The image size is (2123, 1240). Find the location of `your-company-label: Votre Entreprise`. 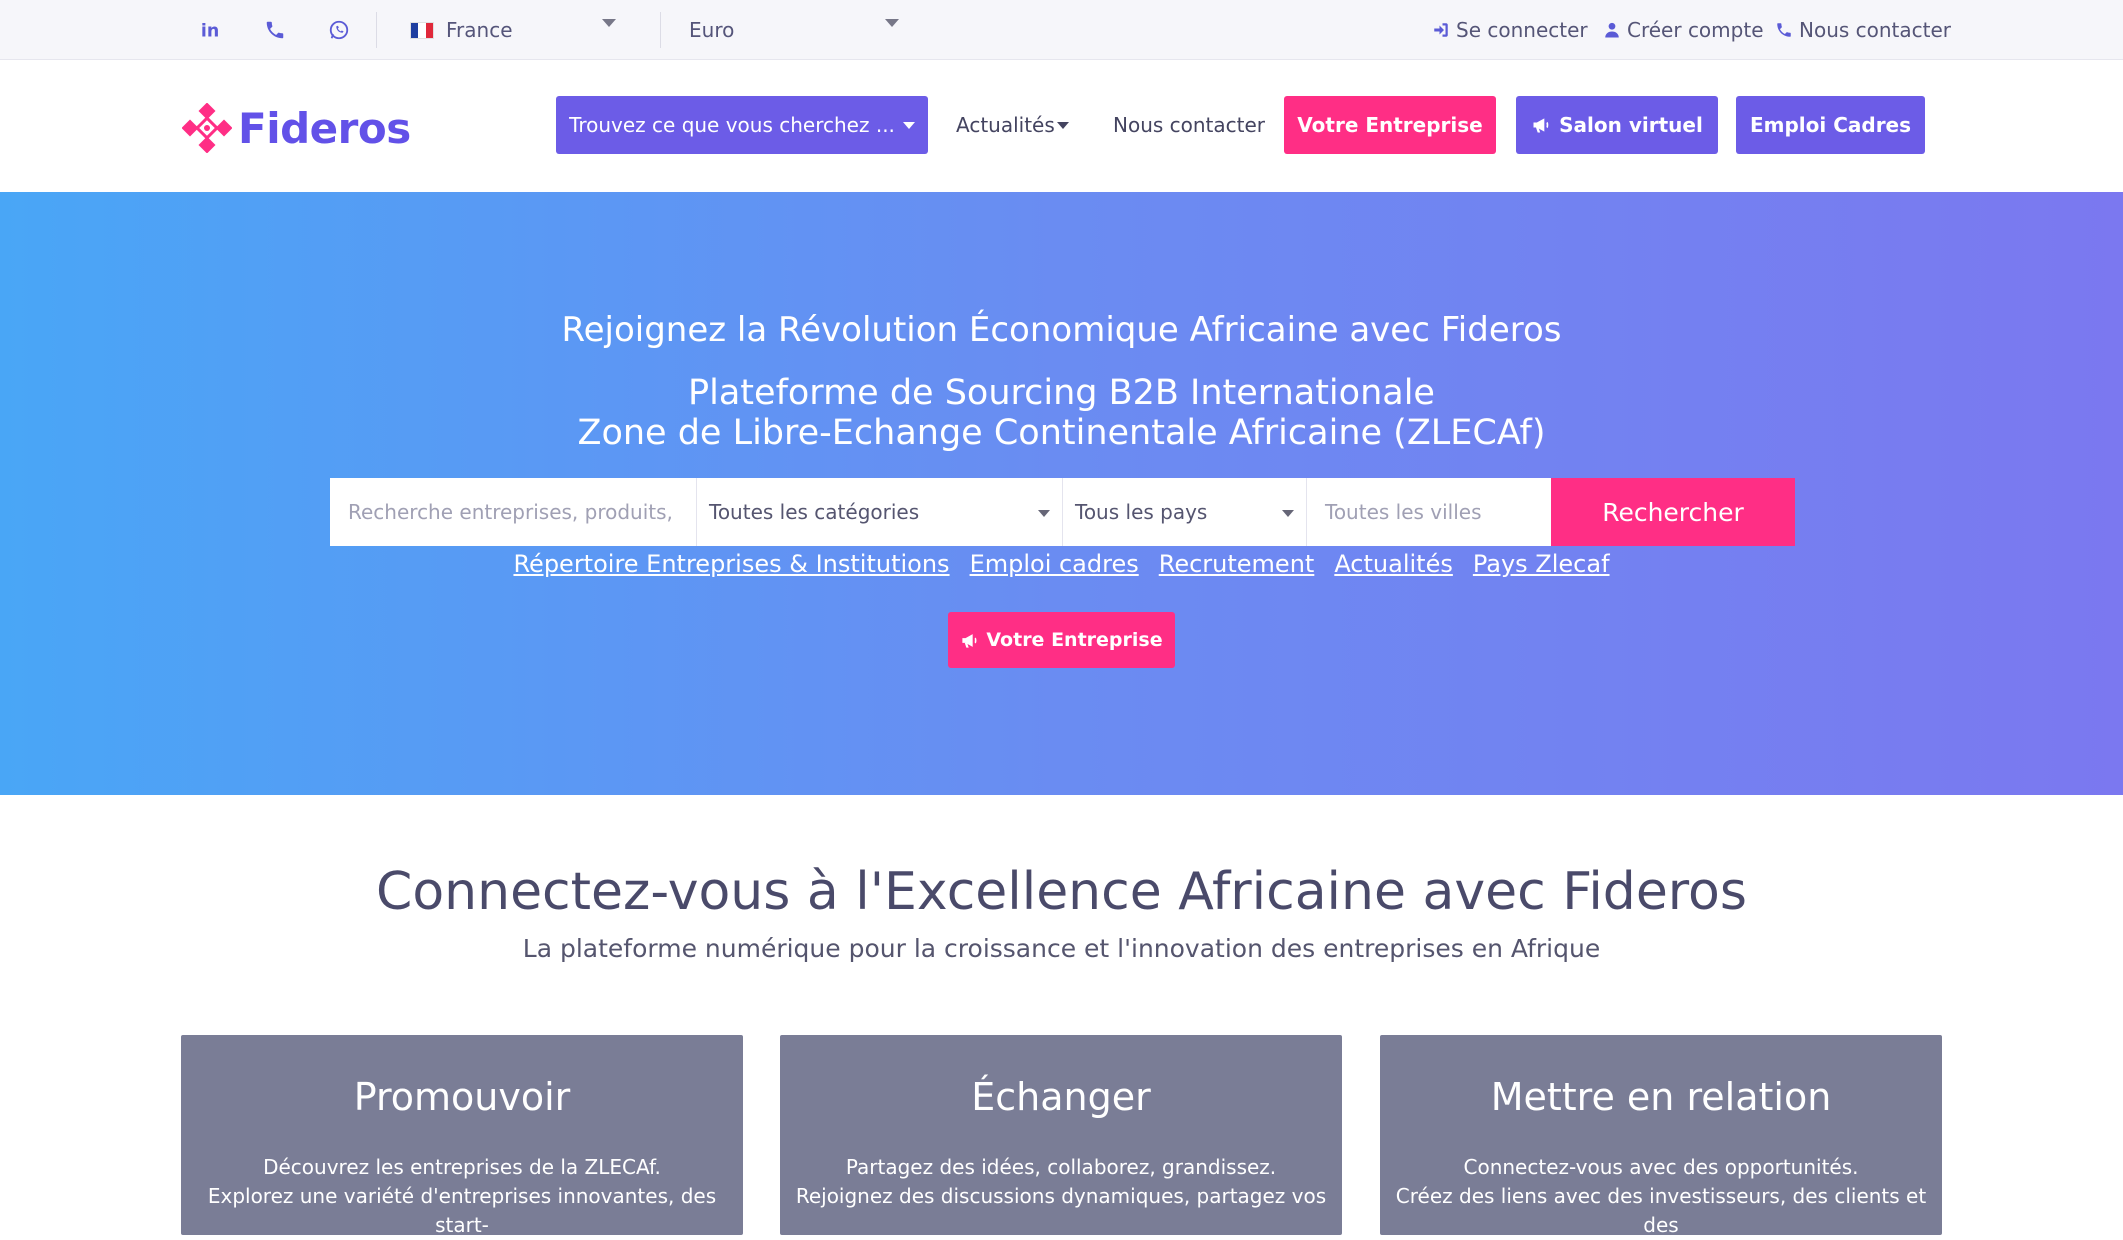

your-company-label: Votre Entreprise is located at coordinates (1390, 125).